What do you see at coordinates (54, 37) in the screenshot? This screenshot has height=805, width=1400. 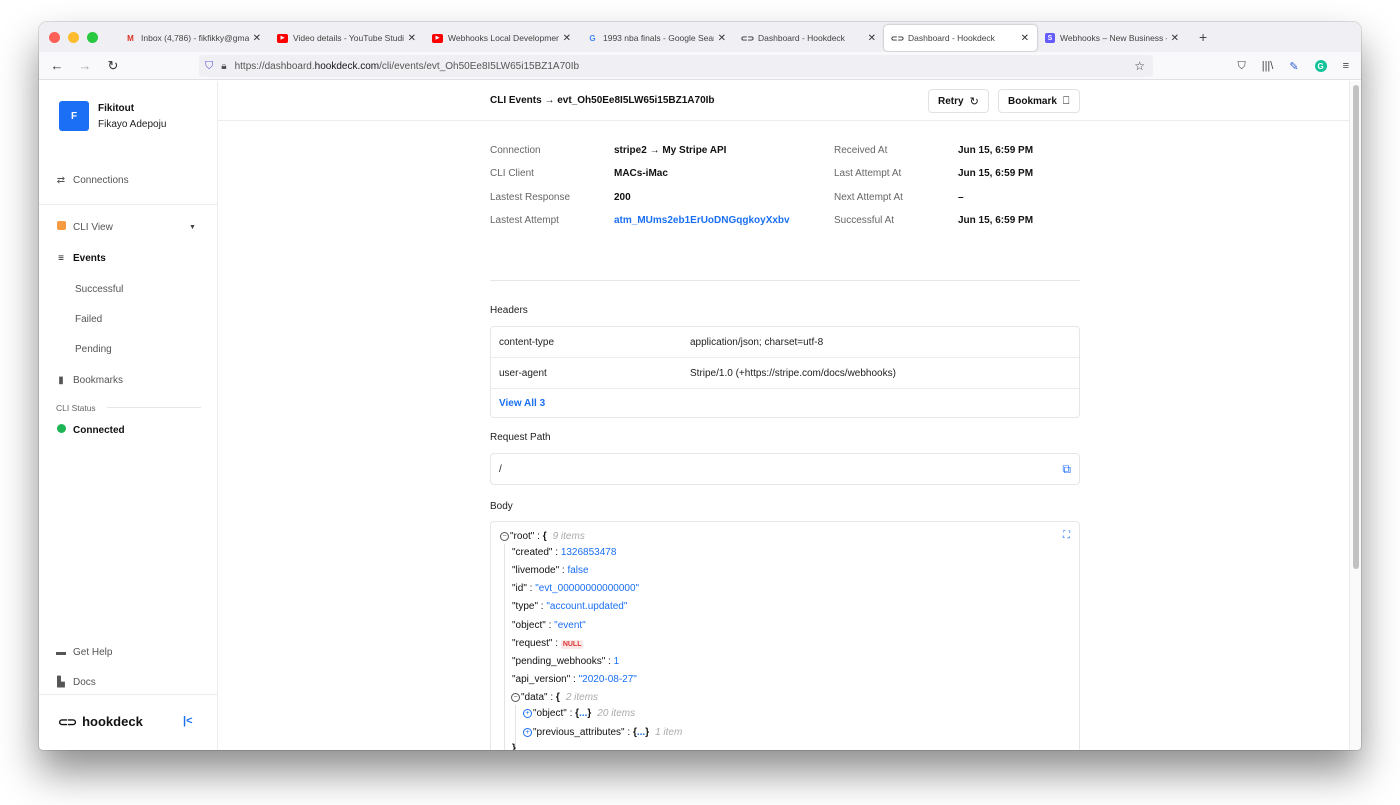 I see `close-window-button` at bounding box center [54, 37].